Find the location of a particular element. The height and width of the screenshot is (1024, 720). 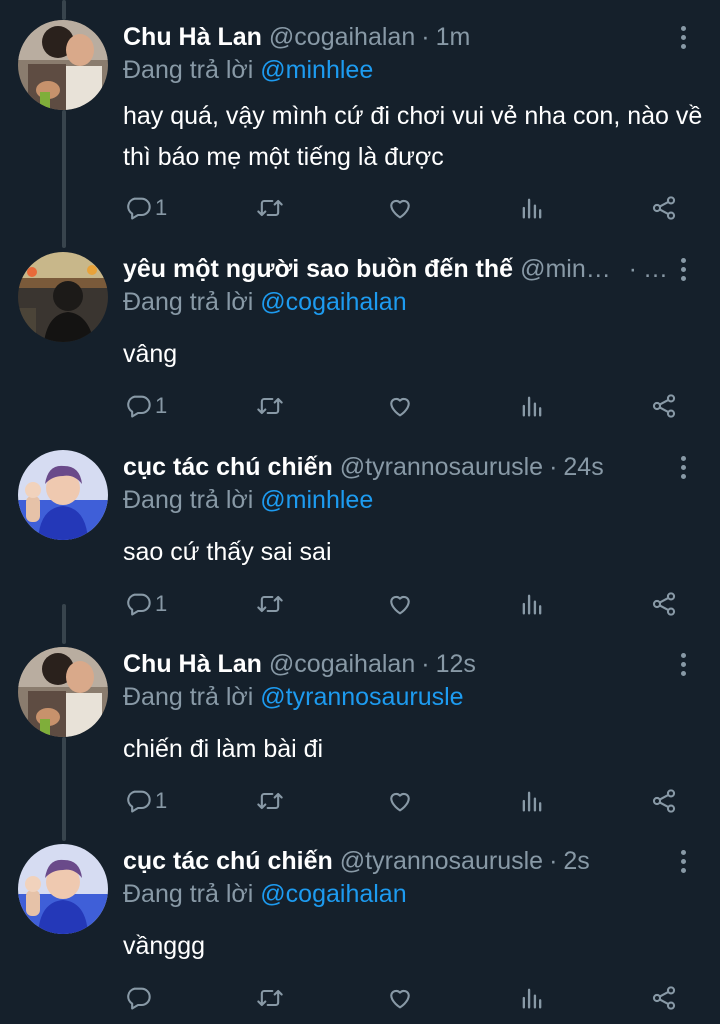

reply-button is located at coordinates (139, 998).